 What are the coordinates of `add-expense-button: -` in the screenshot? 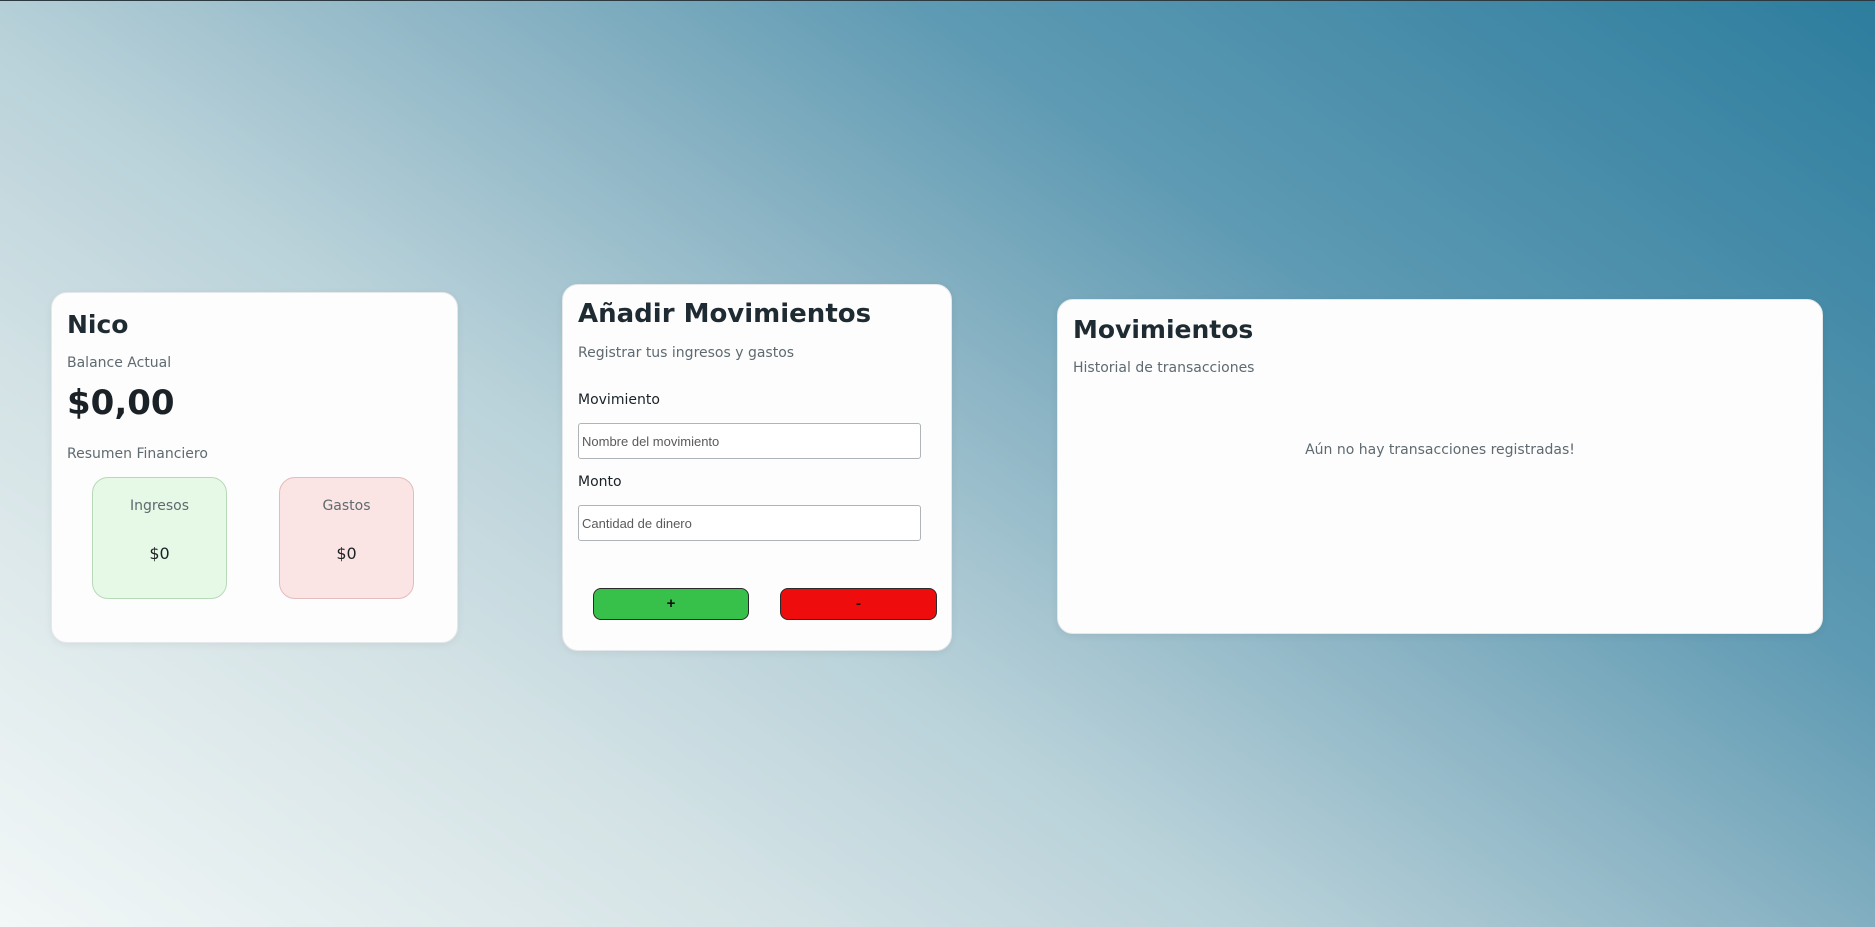 It's located at (858, 604).